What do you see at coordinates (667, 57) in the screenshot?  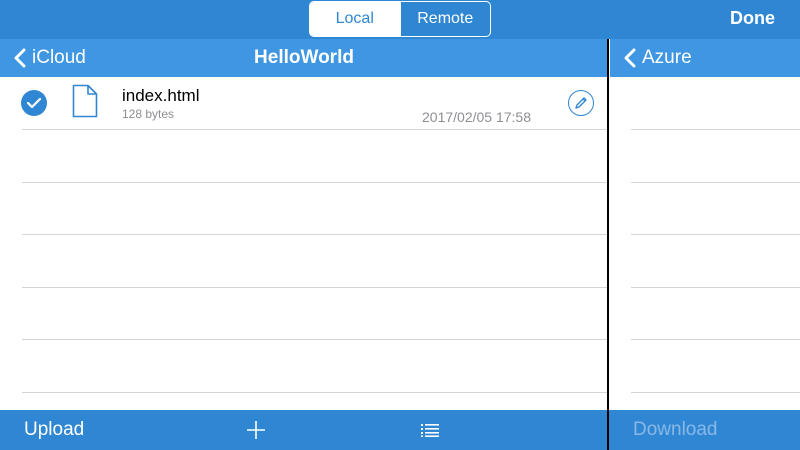 I see `back-label: Azure` at bounding box center [667, 57].